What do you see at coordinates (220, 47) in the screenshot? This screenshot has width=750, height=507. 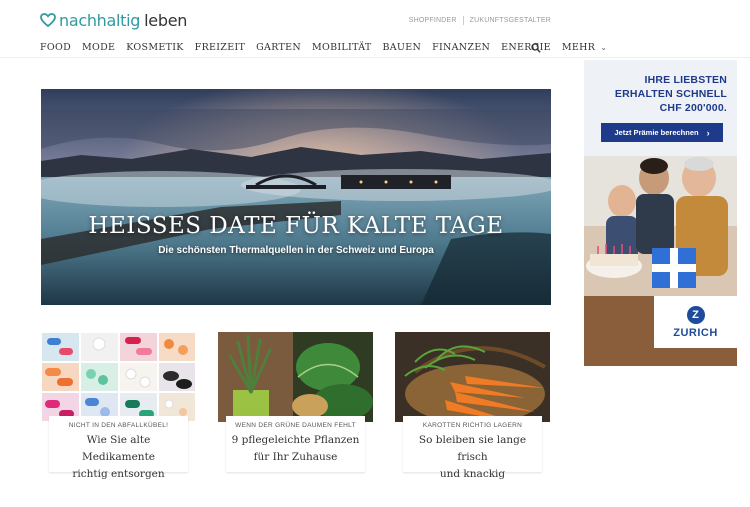 I see `nav-item-freizeit: FREIZEIT` at bounding box center [220, 47].